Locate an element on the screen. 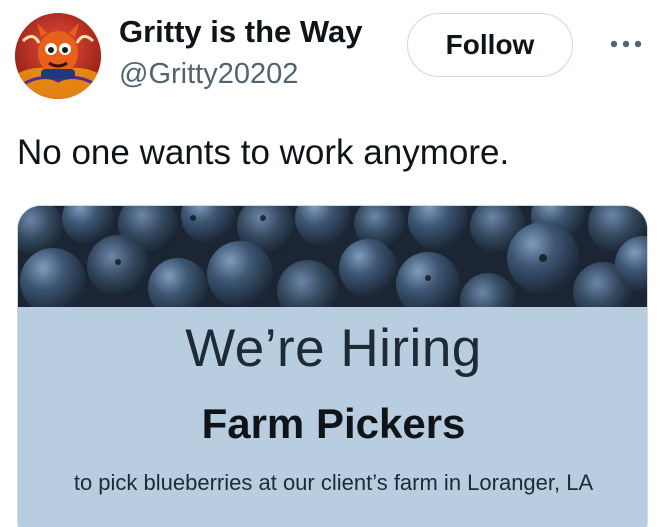  avatar is located at coordinates (58, 56).